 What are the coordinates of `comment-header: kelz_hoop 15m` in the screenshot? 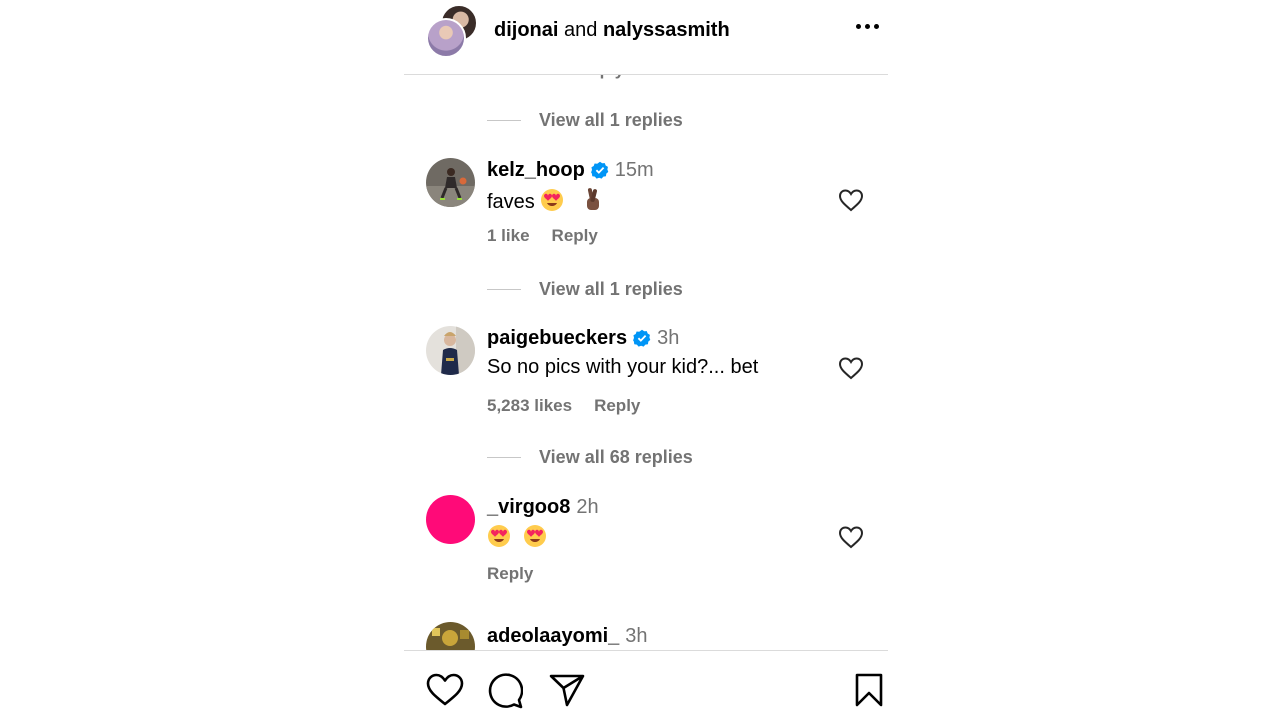 It's located at (570, 170).